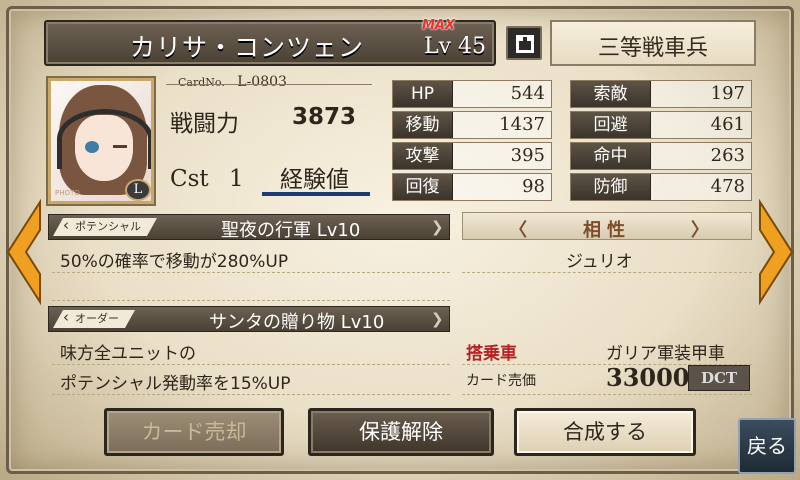 Image resolution: width=800 pixels, height=480 pixels. Describe the element at coordinates (194, 432) in the screenshot. I see `sell-card-button: カード売却` at that location.